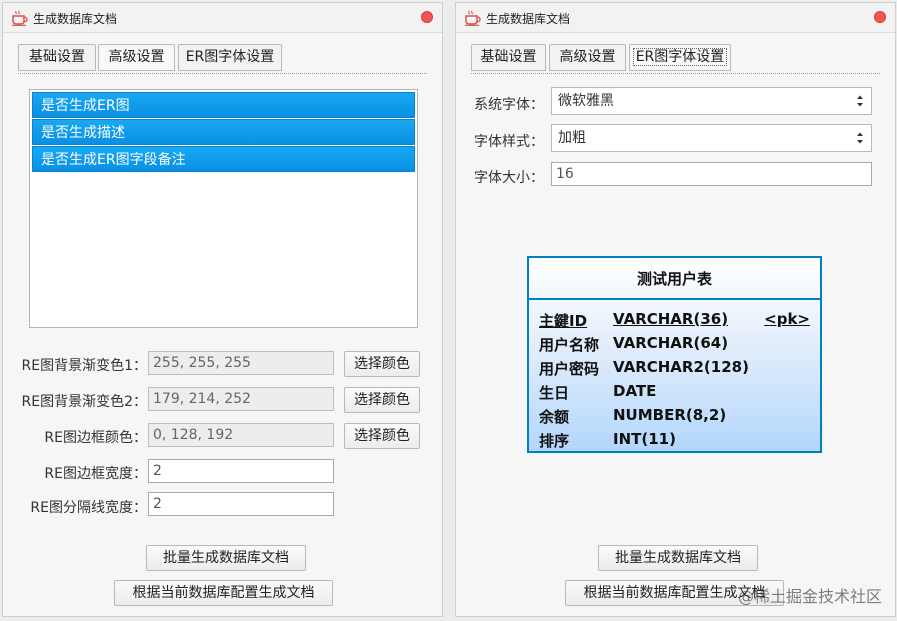 Image resolution: width=897 pixels, height=621 pixels. Describe the element at coordinates (554, 417) in the screenshot. I see `er-column-name: 余额` at that location.